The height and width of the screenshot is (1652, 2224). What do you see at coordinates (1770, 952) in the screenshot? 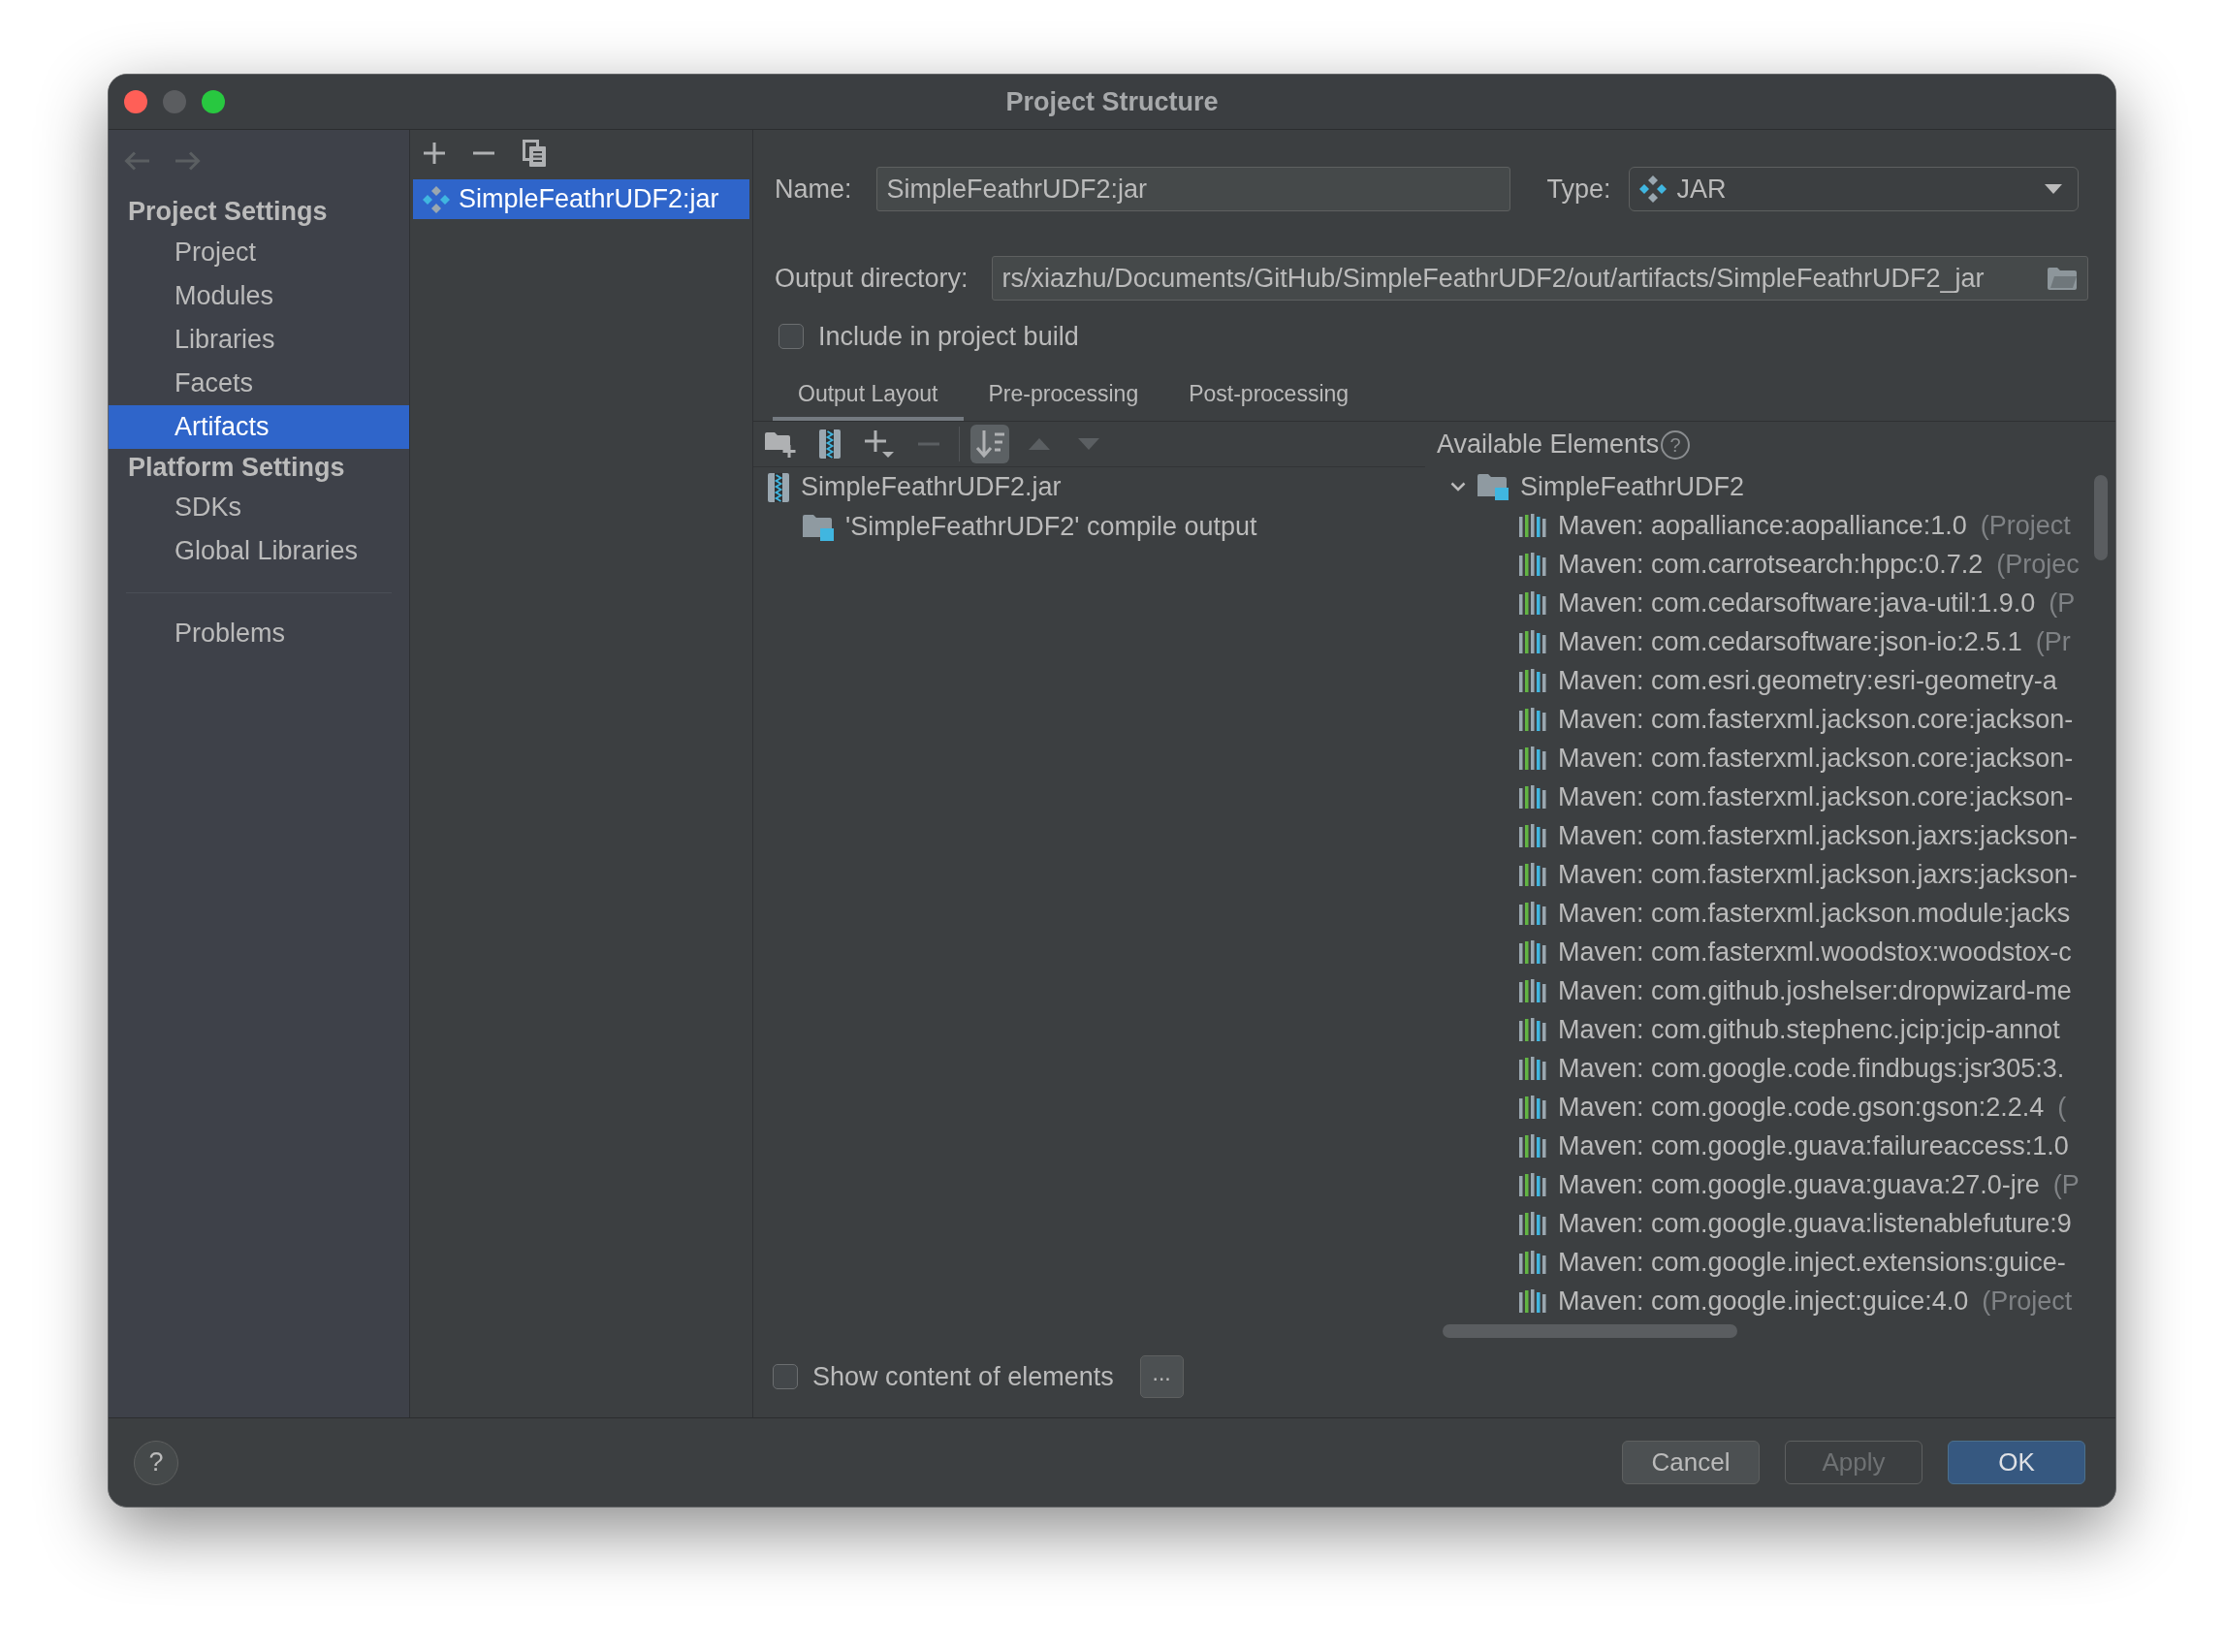
I see `tree-item: Maven: com.fasterxml.woodstox:woodstox-c` at bounding box center [1770, 952].